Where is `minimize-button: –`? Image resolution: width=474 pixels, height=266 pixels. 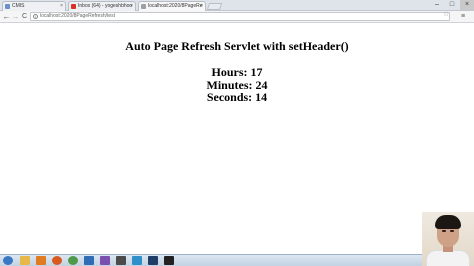 minimize-button: – is located at coordinates (437, 5).